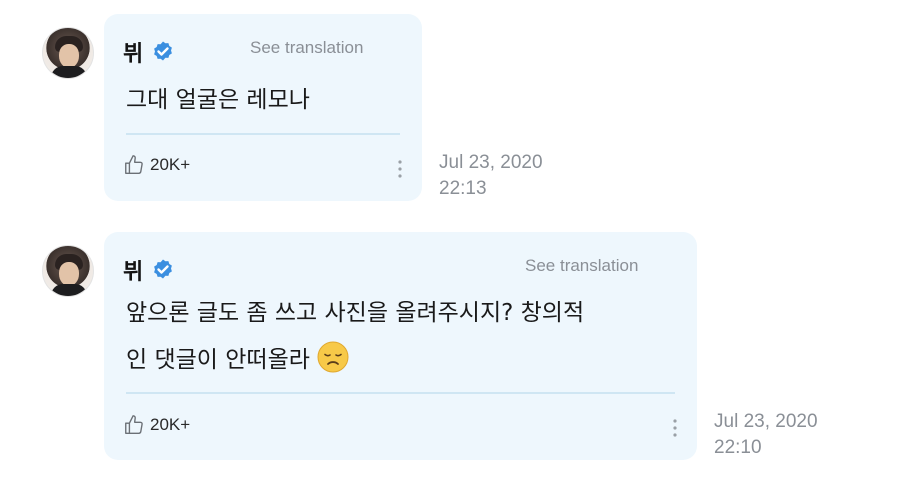 Image resolution: width=900 pixels, height=478 pixels. I want to click on verified-badge-icon, so click(163, 269).